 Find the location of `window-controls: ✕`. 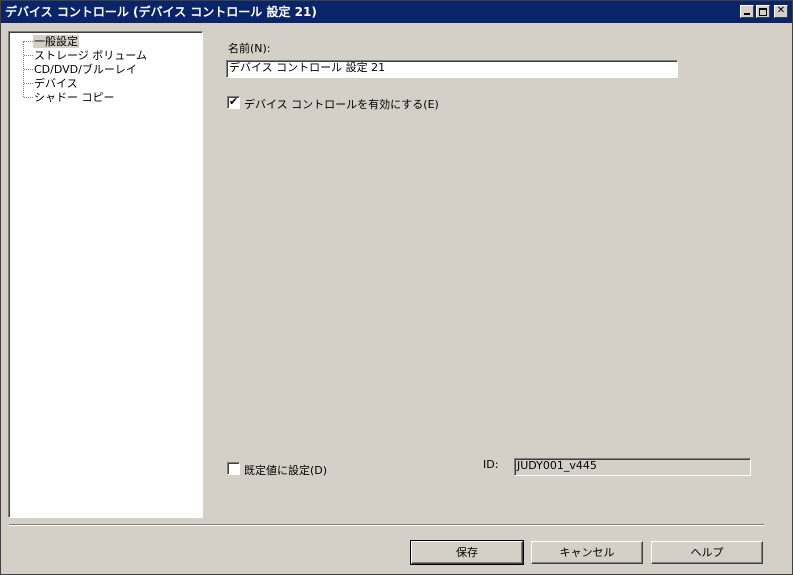

window-controls: ✕ is located at coordinates (764, 11).